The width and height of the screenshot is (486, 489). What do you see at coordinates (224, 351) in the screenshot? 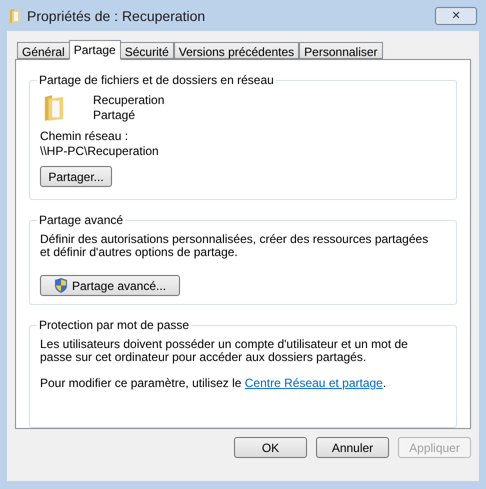
I see `description-text: Les utilisateurs doivent posséder un compte d'utilisateur et un mot de passe sur cet ordinateur pour accéder aux dossiers partagés.` at bounding box center [224, 351].